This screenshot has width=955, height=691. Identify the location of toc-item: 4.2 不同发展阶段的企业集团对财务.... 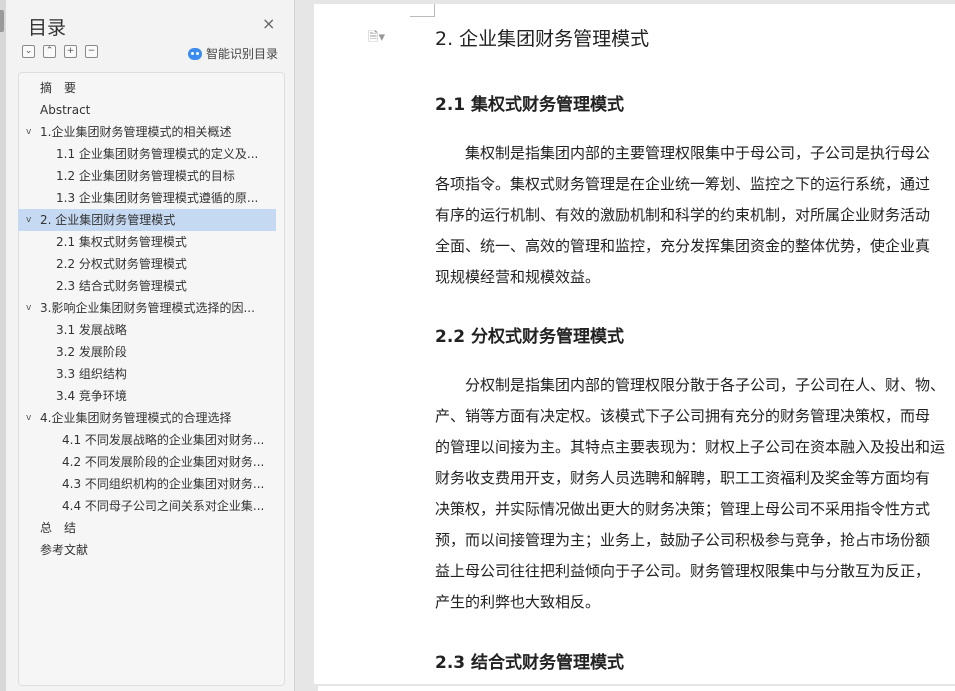
(146, 462).